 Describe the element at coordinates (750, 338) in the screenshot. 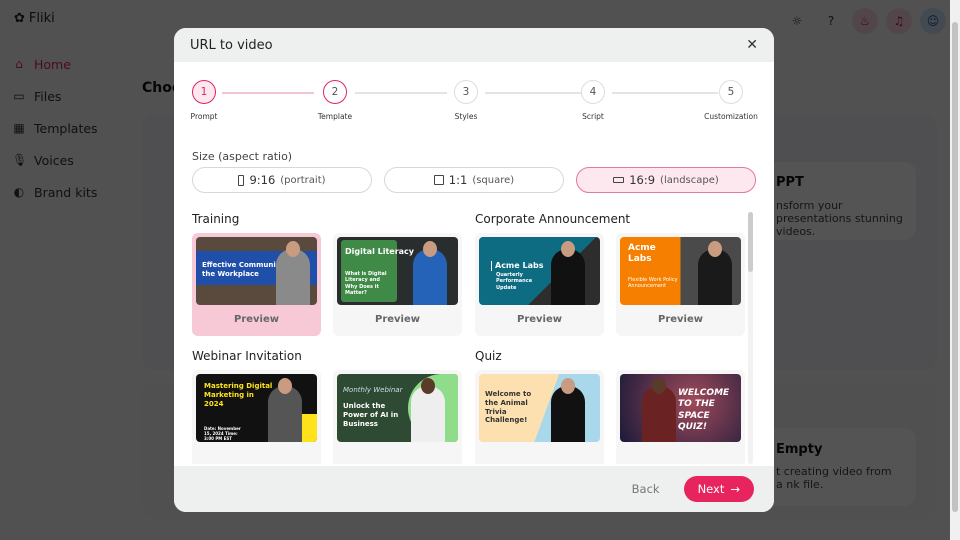

I see `template-list-scrollbar` at that location.